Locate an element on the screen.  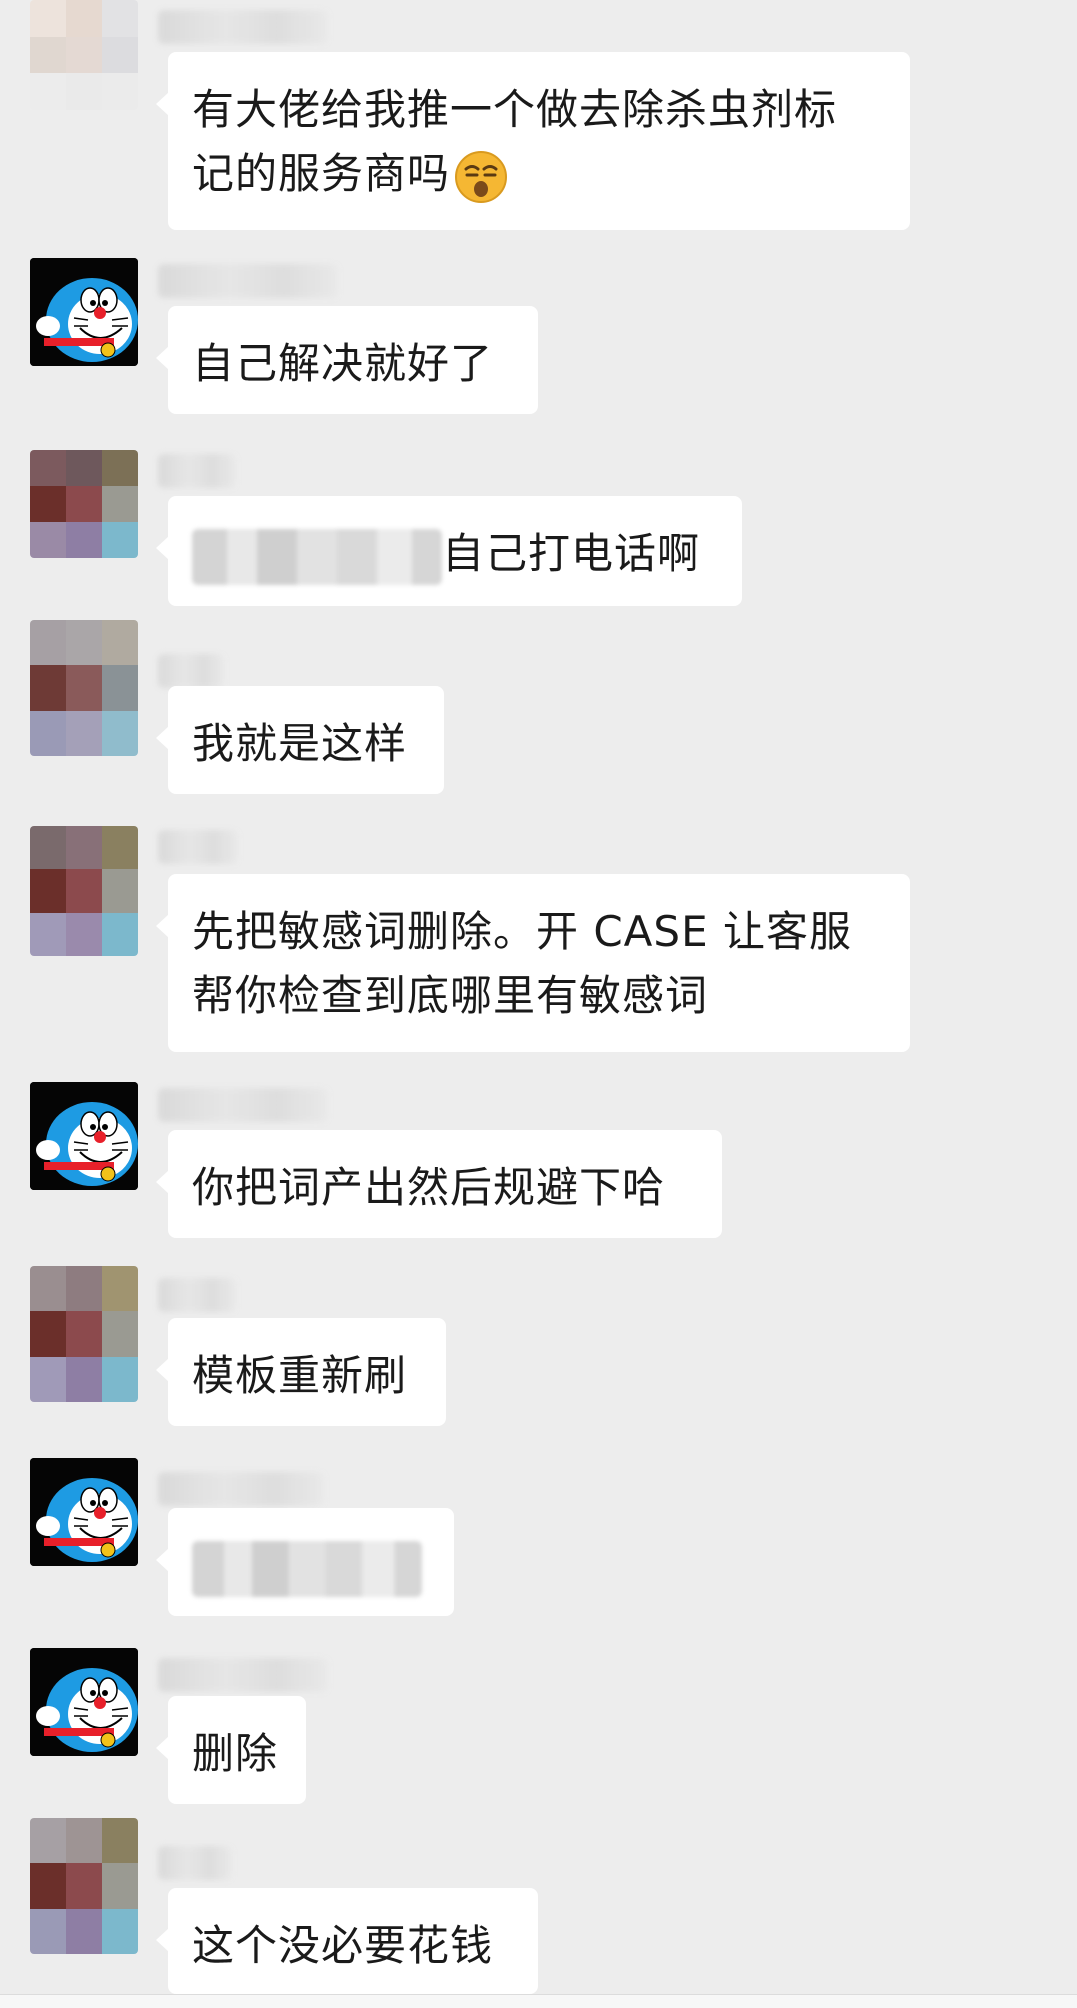
message-text-line: 模板重新刷 is located at coordinates (300, 1375).